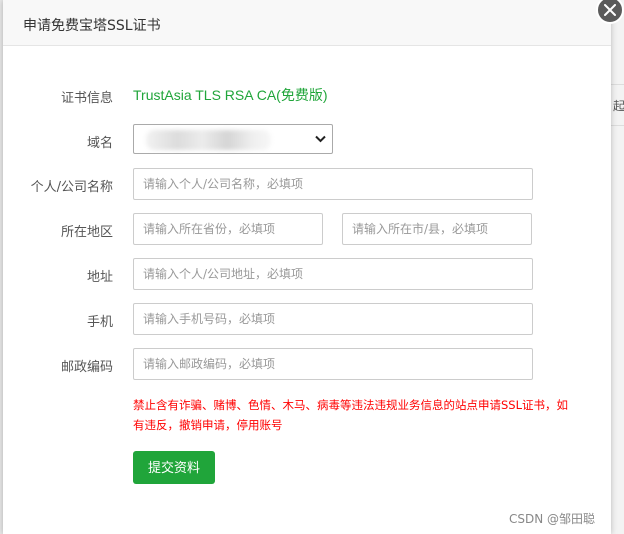  Describe the element at coordinates (320, 139) in the screenshot. I see `chevron-down-icon` at that location.